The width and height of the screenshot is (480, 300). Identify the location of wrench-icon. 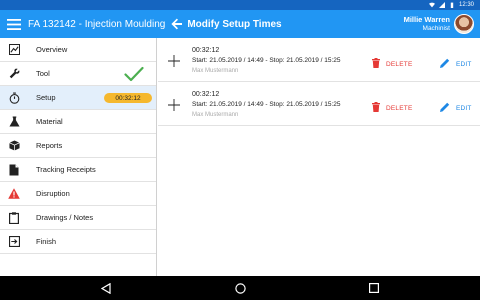
(14, 74).